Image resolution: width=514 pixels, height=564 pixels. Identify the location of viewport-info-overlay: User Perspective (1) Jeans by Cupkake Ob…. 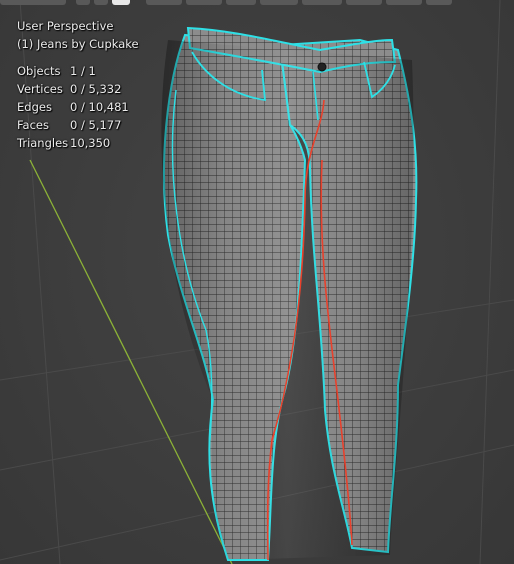
(78, 84).